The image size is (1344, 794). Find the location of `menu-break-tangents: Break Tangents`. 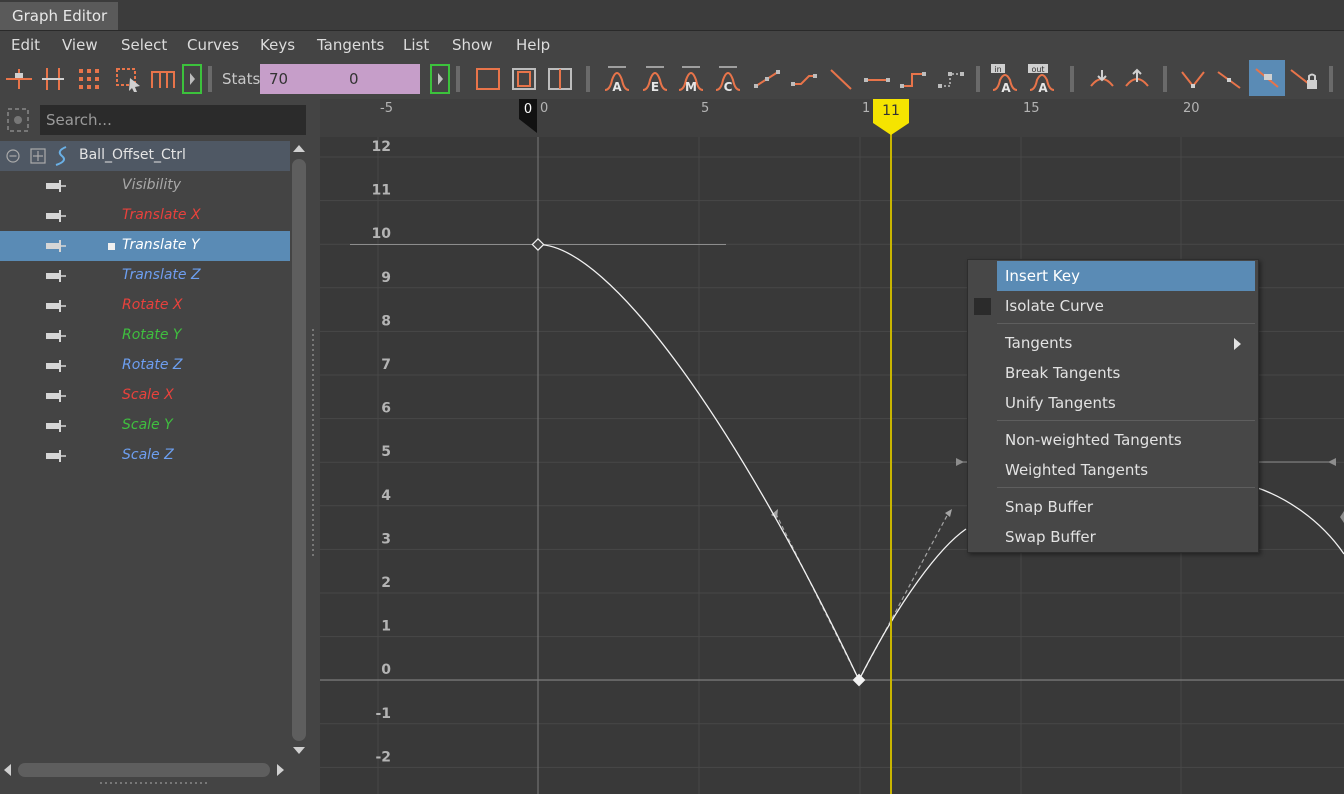

menu-break-tangents: Break Tangents is located at coordinates (1126, 373).